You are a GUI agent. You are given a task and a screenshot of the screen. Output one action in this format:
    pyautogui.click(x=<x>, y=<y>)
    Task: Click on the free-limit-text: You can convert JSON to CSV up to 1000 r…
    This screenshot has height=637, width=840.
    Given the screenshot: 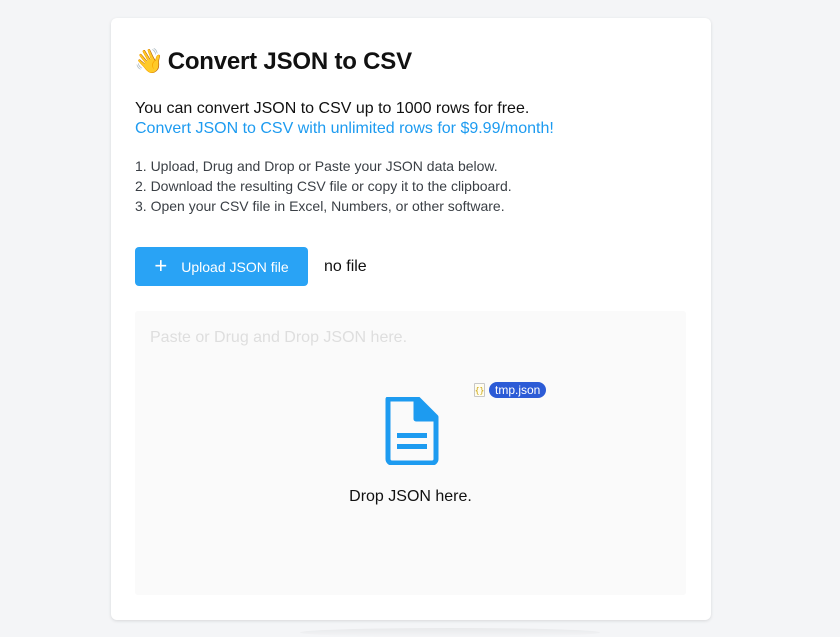 What is the action you would take?
    pyautogui.click(x=332, y=108)
    